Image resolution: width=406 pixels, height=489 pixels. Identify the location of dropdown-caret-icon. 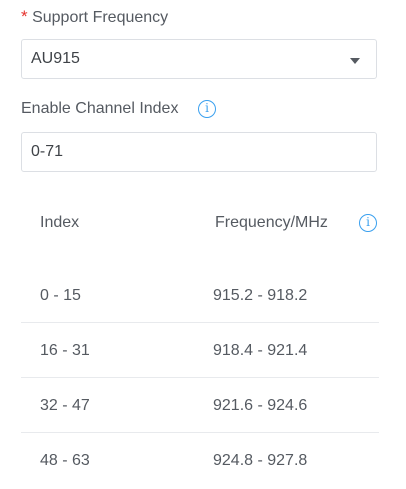
(355, 61).